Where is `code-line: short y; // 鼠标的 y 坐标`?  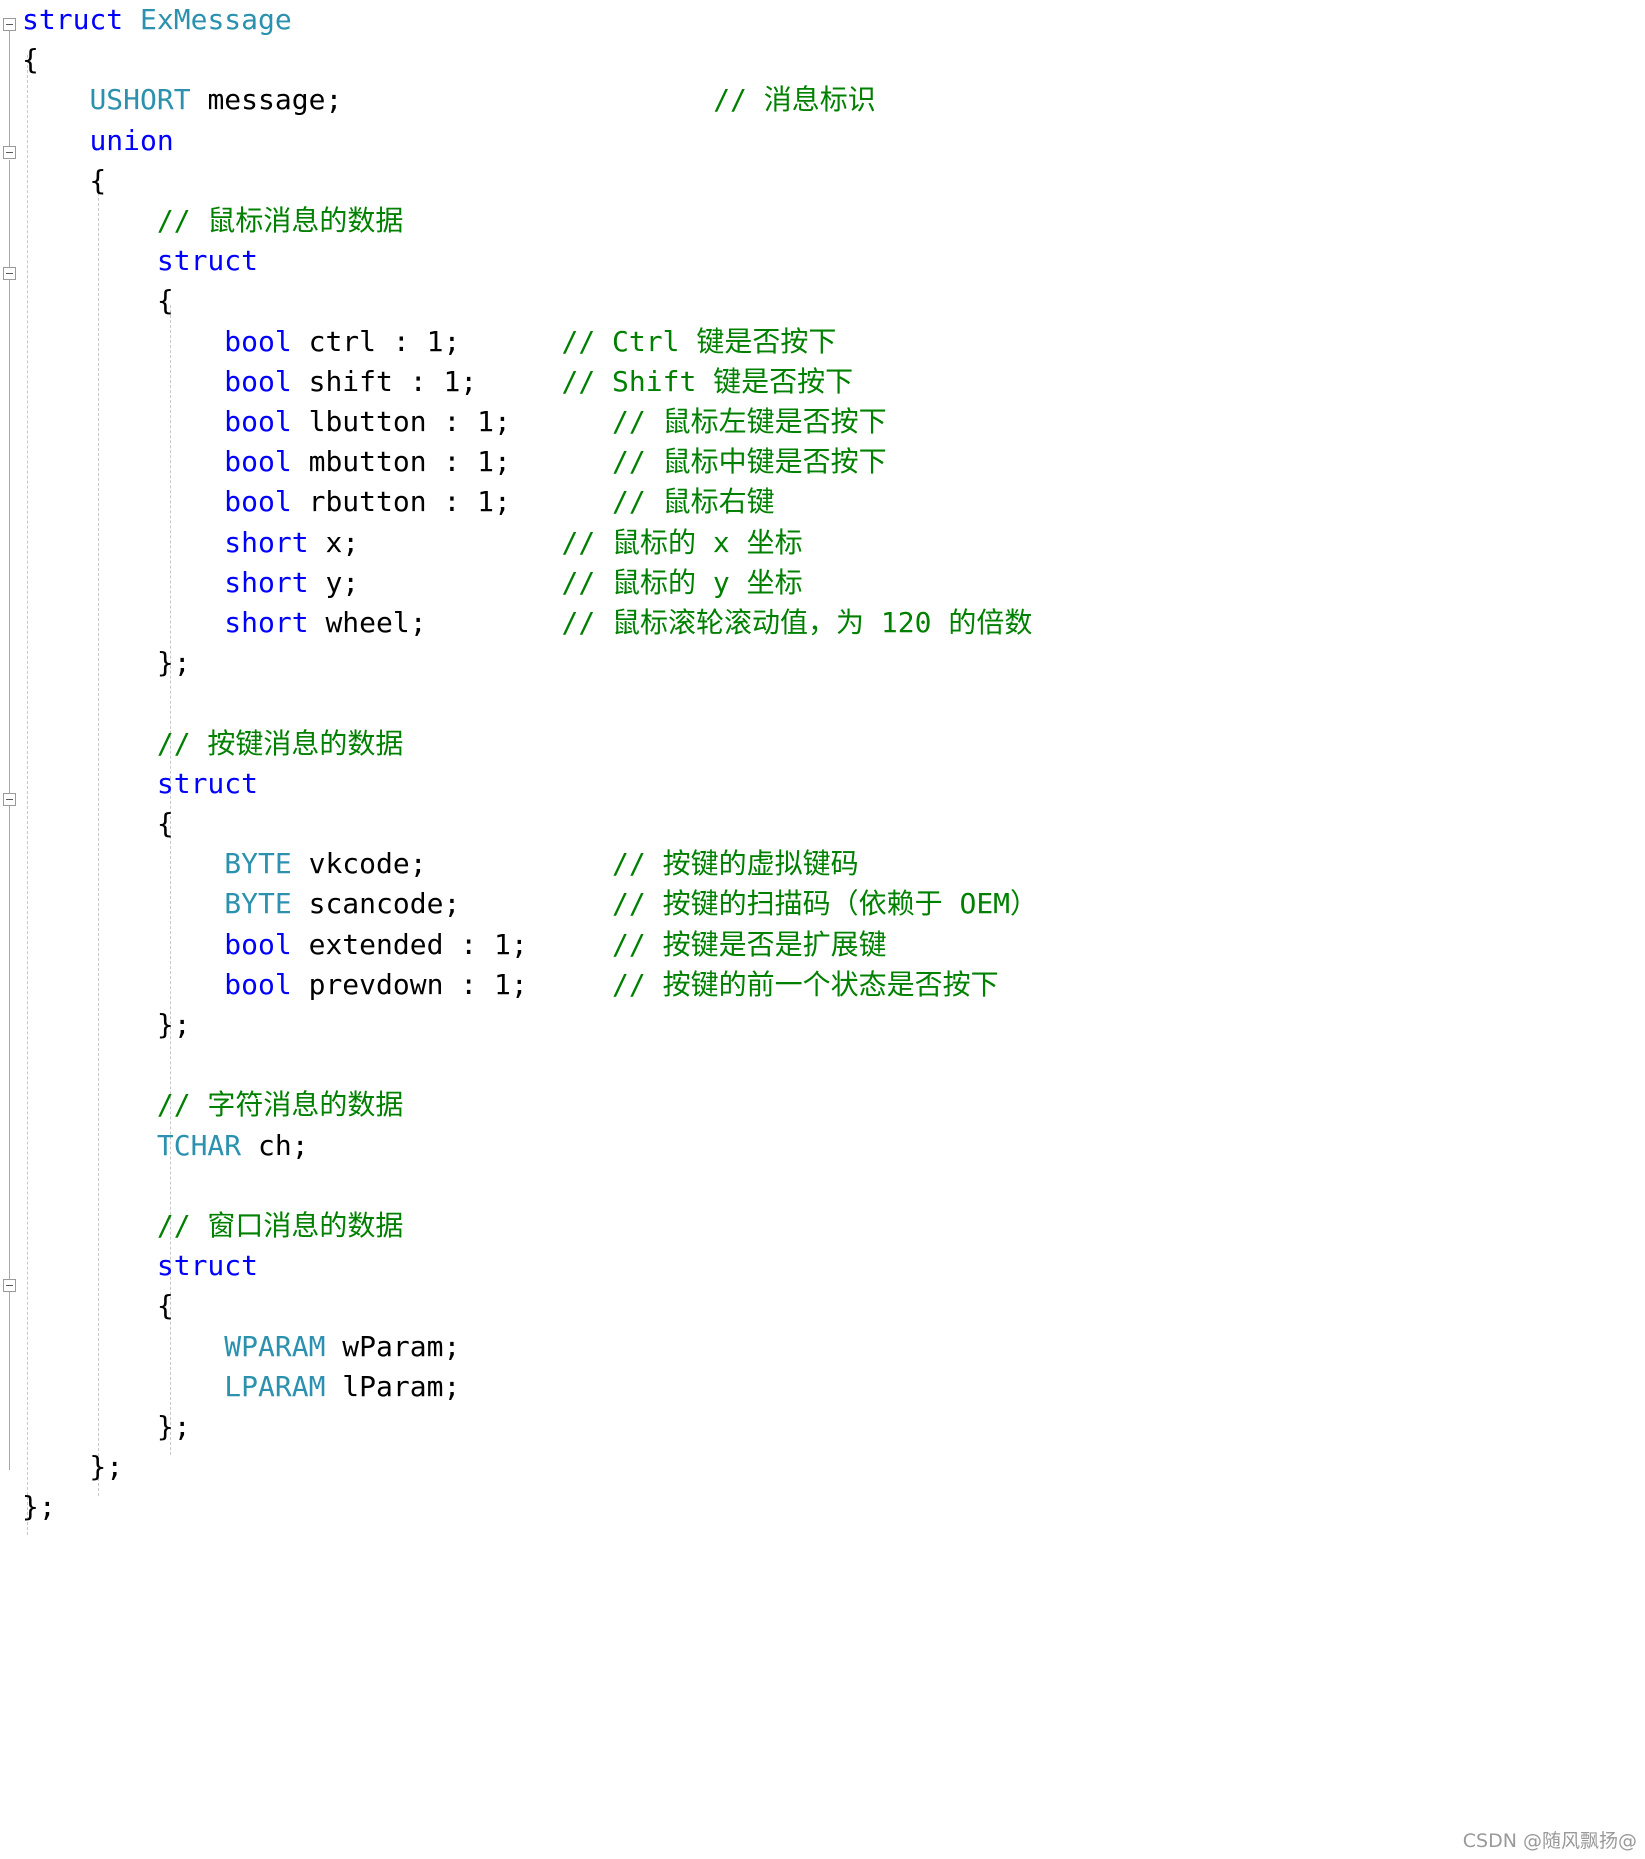 code-line: short y; // 鼠标的 y 坐标 is located at coordinates (412, 583).